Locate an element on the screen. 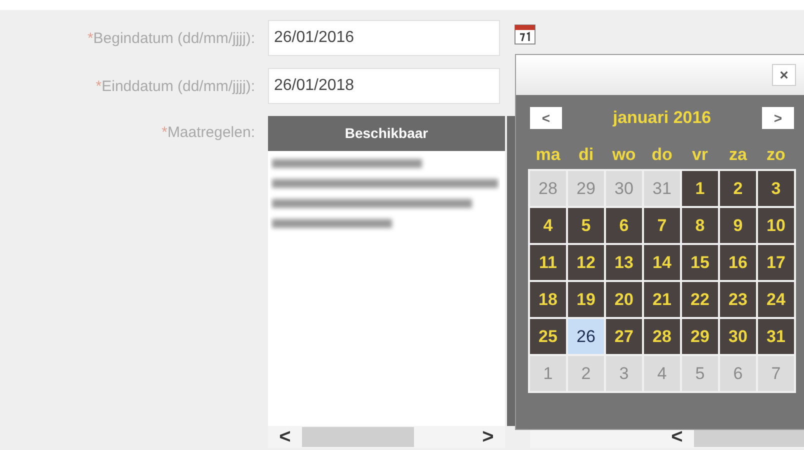 Image resolution: width=804 pixels, height=450 pixels. date-field: 26/01/2016 is located at coordinates (384, 38).